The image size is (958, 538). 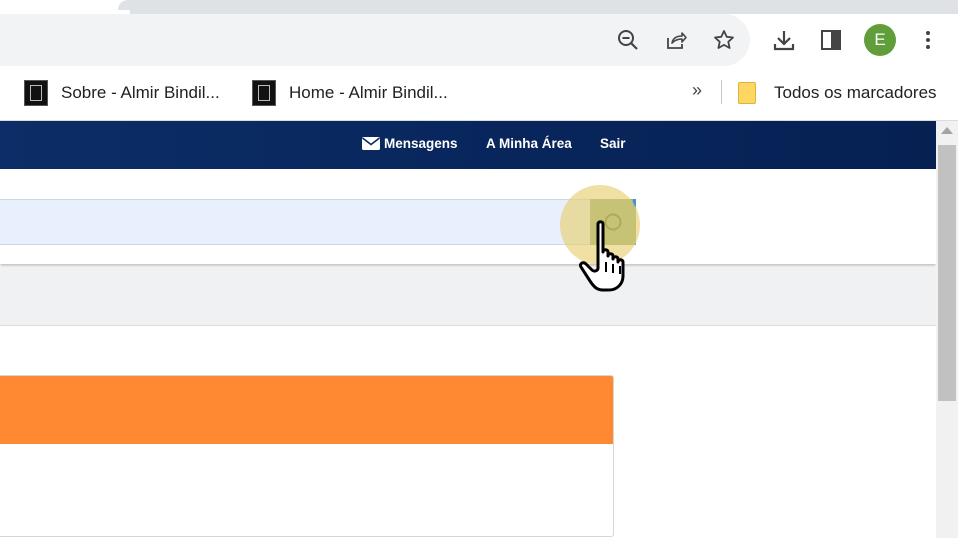 I want to click on card-header, so click(x=306, y=410).